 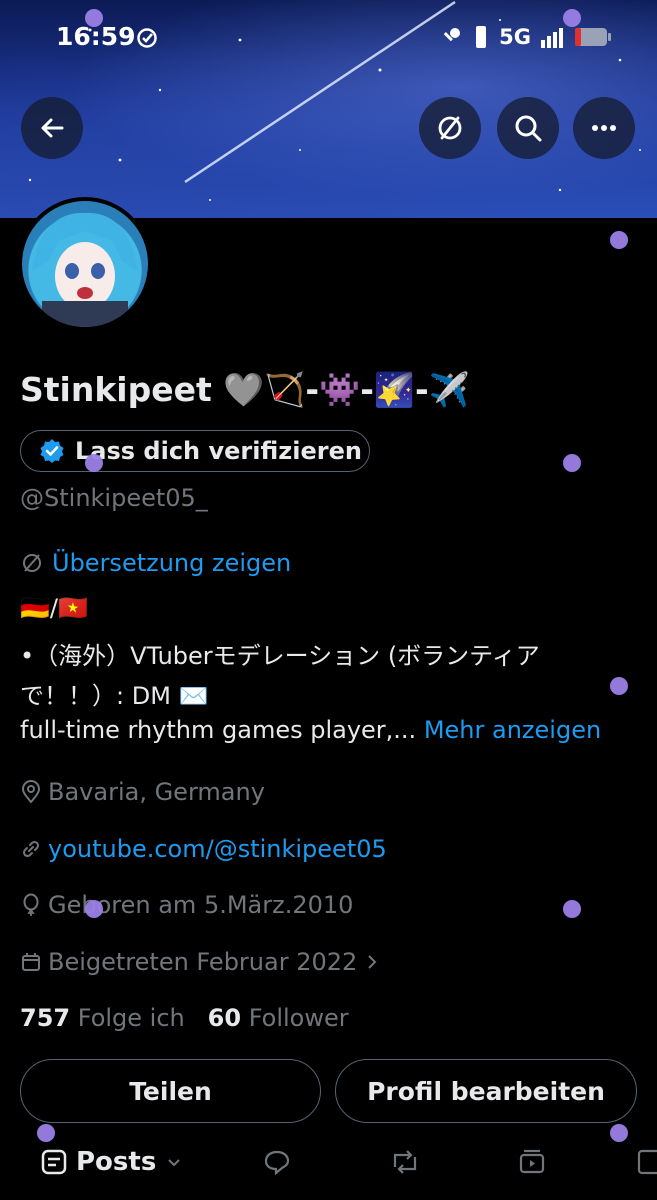 I want to click on location-row: Bavaria, Germany, so click(x=142, y=792).